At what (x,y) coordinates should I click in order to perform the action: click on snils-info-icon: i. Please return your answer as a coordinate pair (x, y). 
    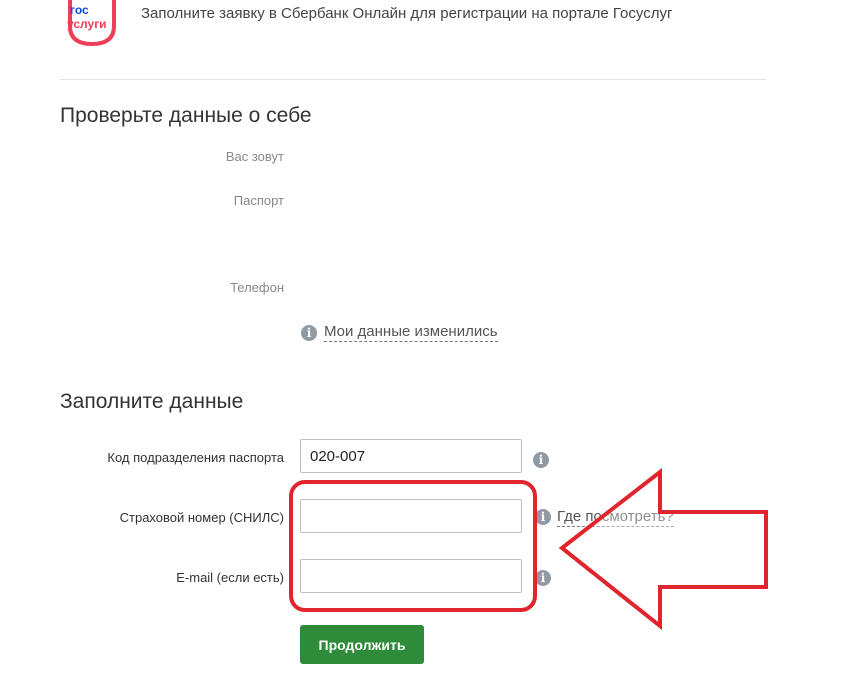
    Looking at the image, I should click on (543, 517).